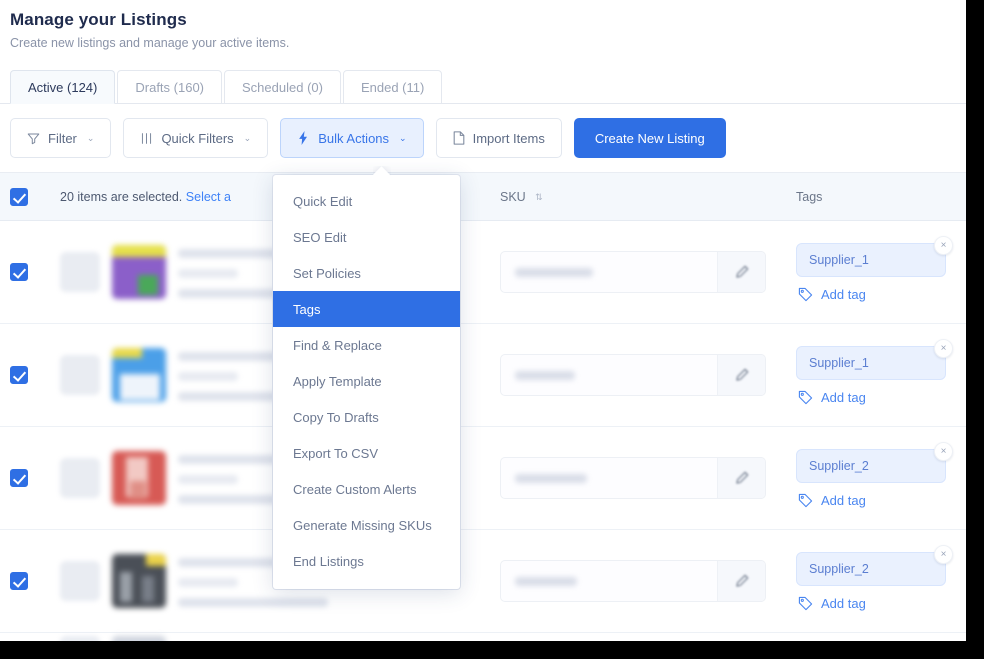  What do you see at coordinates (366, 453) in the screenshot?
I see `menu-item-export-to-csv: Export To CSV` at bounding box center [366, 453].